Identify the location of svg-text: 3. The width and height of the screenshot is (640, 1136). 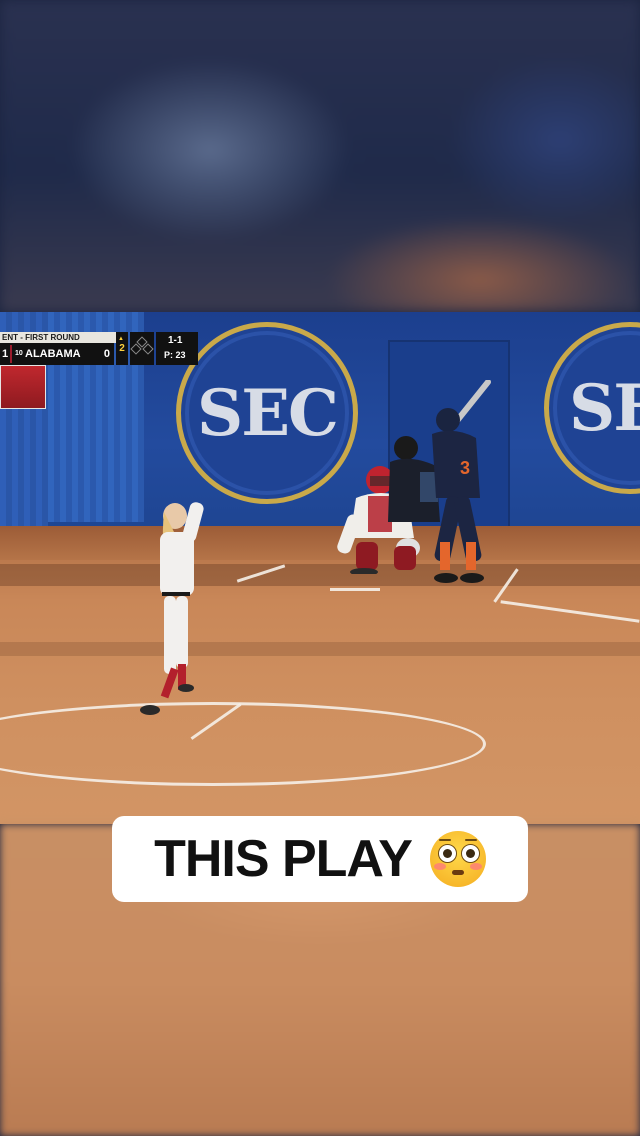
(465, 468).